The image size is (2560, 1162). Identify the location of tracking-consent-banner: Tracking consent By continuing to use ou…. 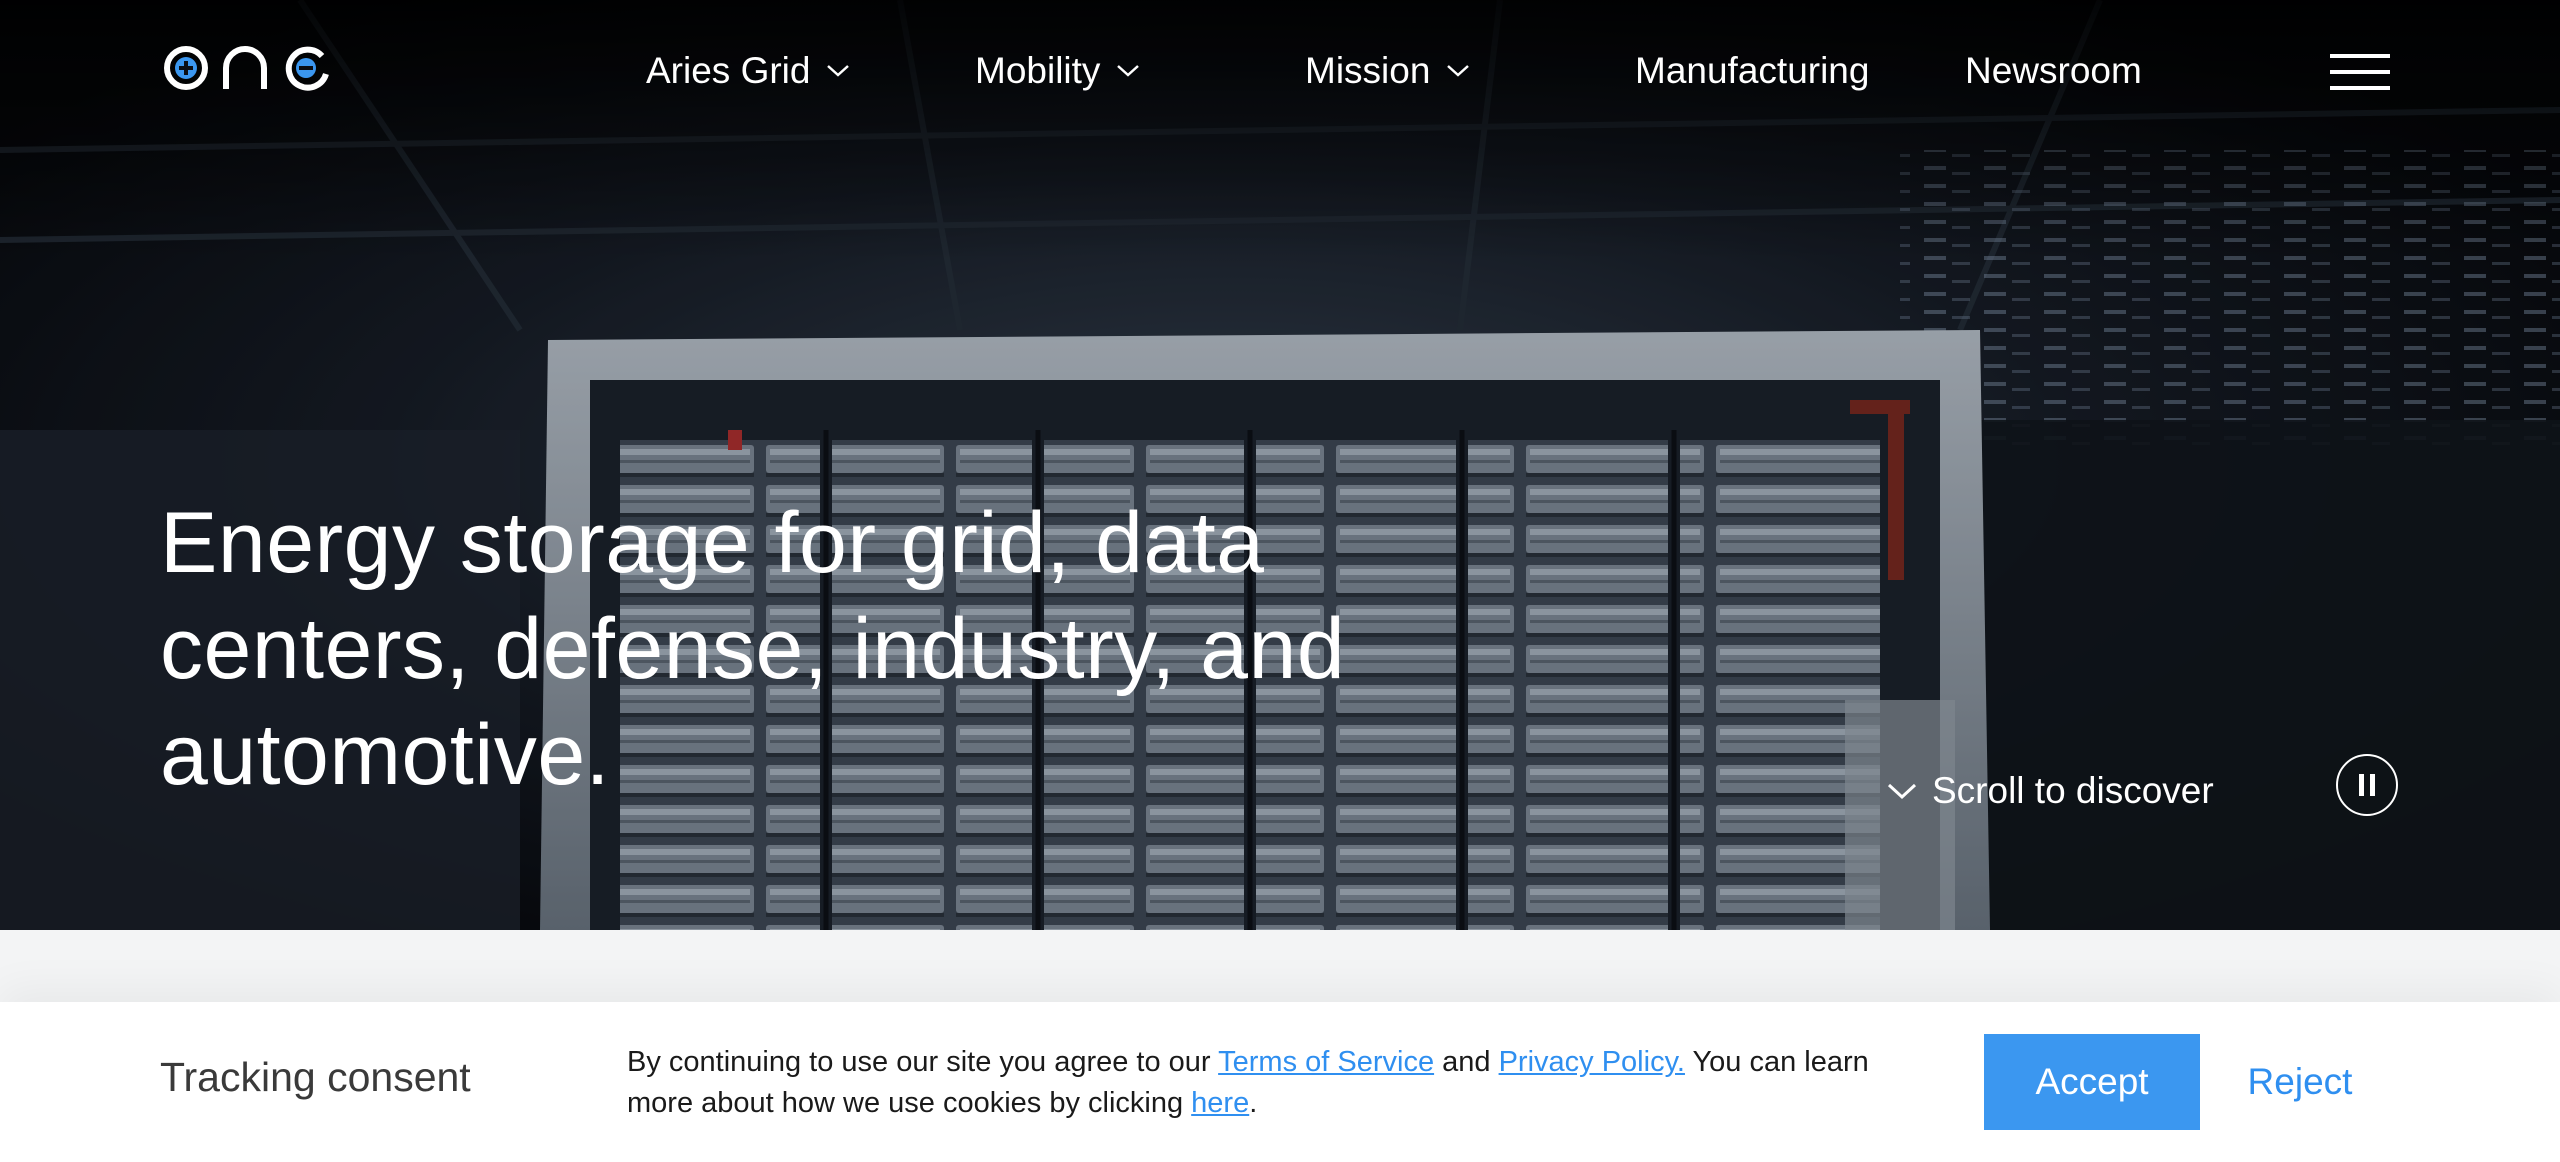
(1280, 1082).